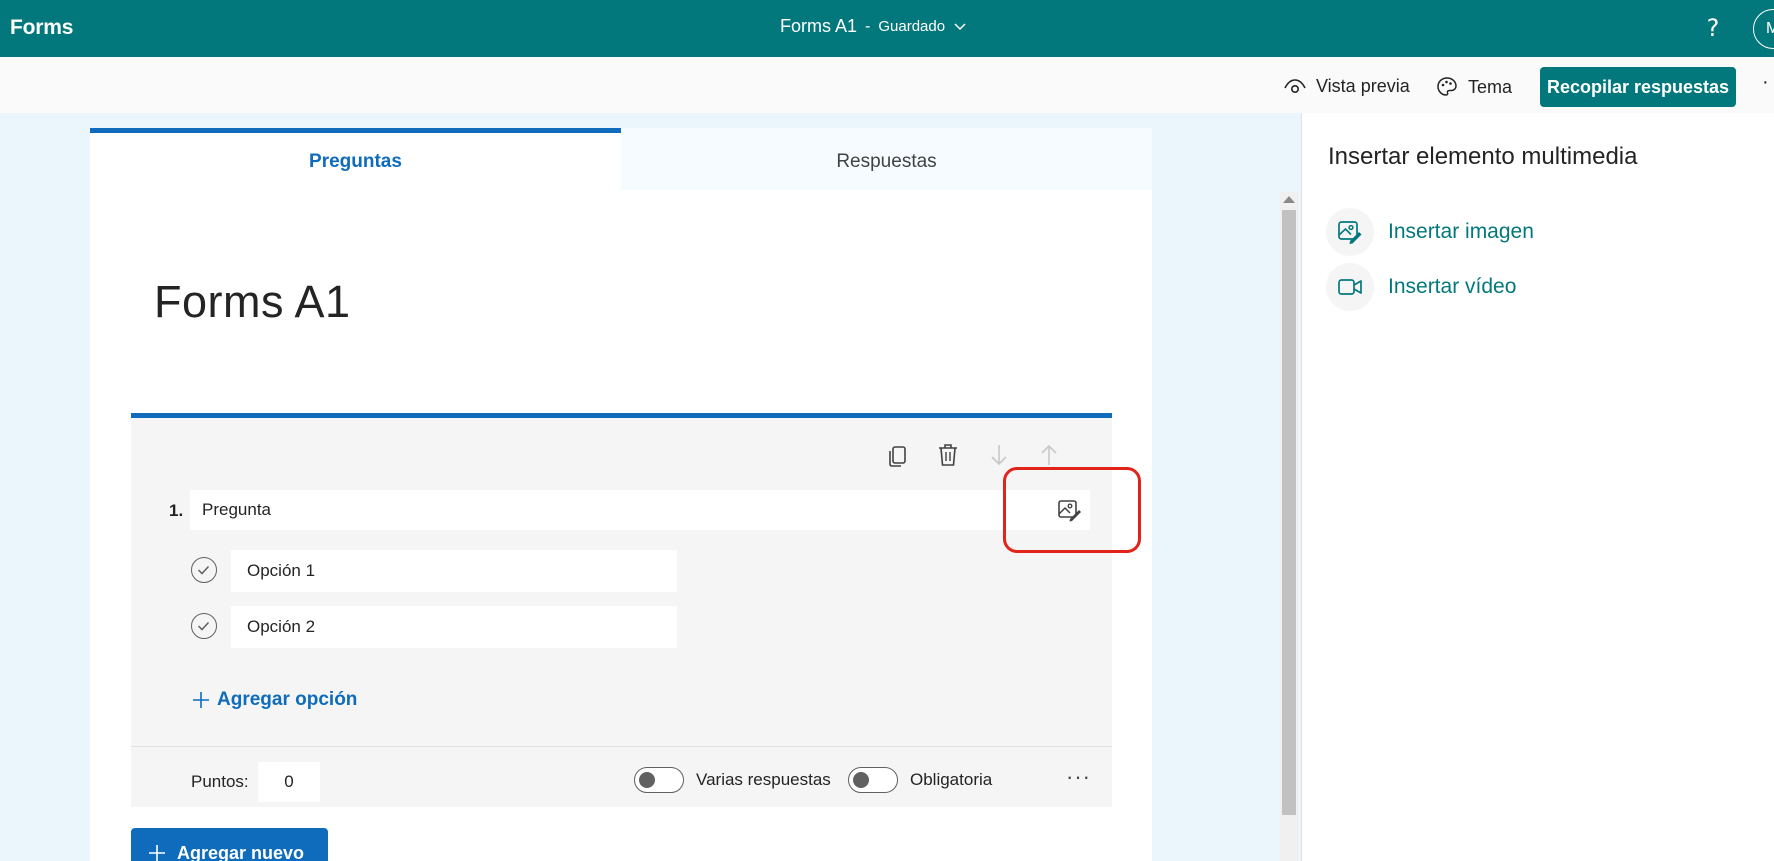  What do you see at coordinates (454, 571) in the screenshot?
I see `option-1-input` at bounding box center [454, 571].